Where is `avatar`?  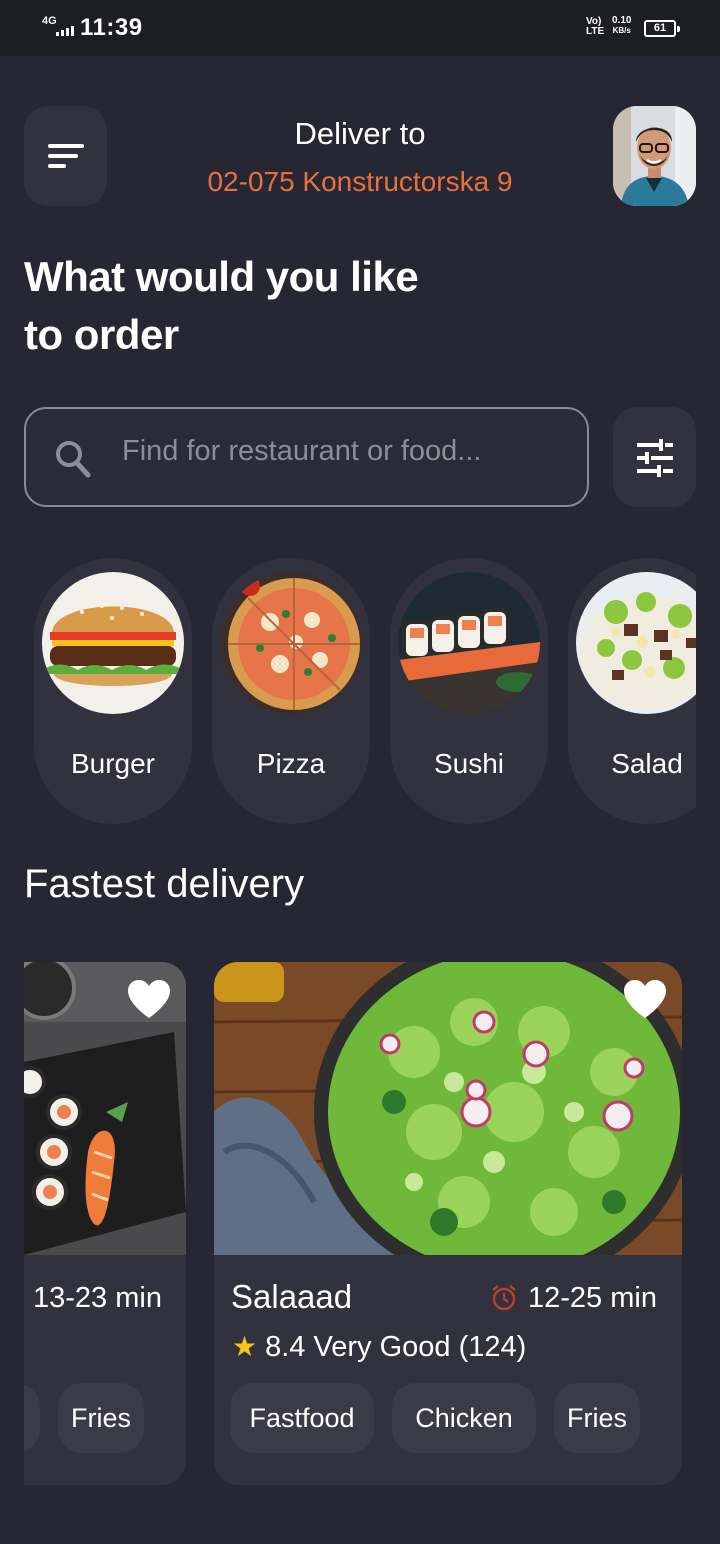 avatar is located at coordinates (654, 156).